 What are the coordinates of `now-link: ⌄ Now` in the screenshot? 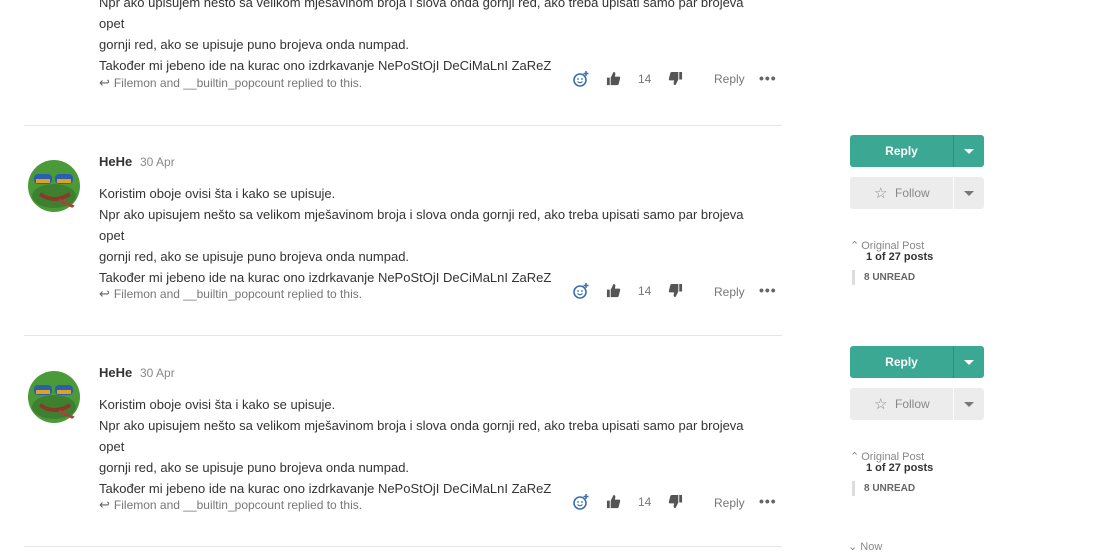 It's located at (865, 546).